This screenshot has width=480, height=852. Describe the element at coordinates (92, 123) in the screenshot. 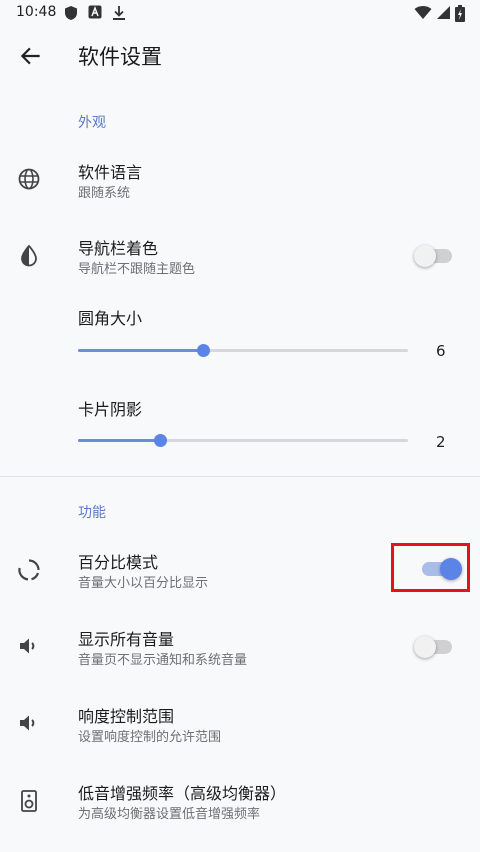

I see `section-header-appearance: 外观` at that location.